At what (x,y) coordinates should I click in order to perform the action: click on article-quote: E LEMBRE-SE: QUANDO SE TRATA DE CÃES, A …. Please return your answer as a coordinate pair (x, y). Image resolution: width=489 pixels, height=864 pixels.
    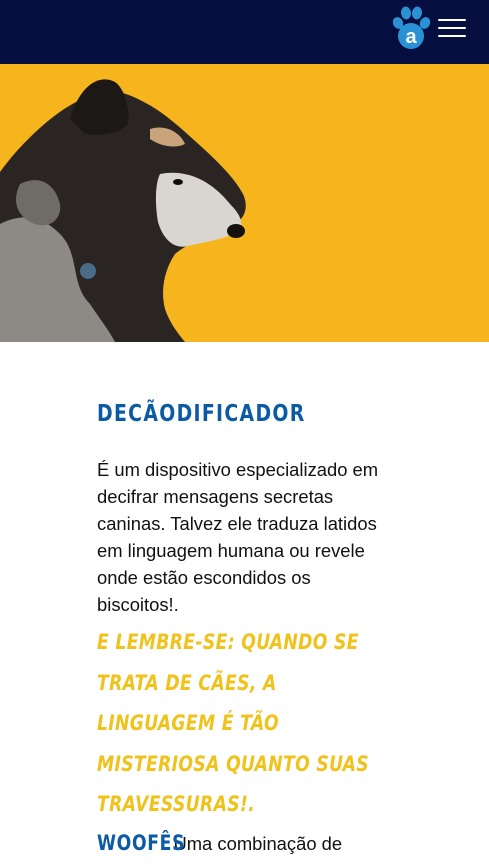
    Looking at the image, I should click on (233, 723).